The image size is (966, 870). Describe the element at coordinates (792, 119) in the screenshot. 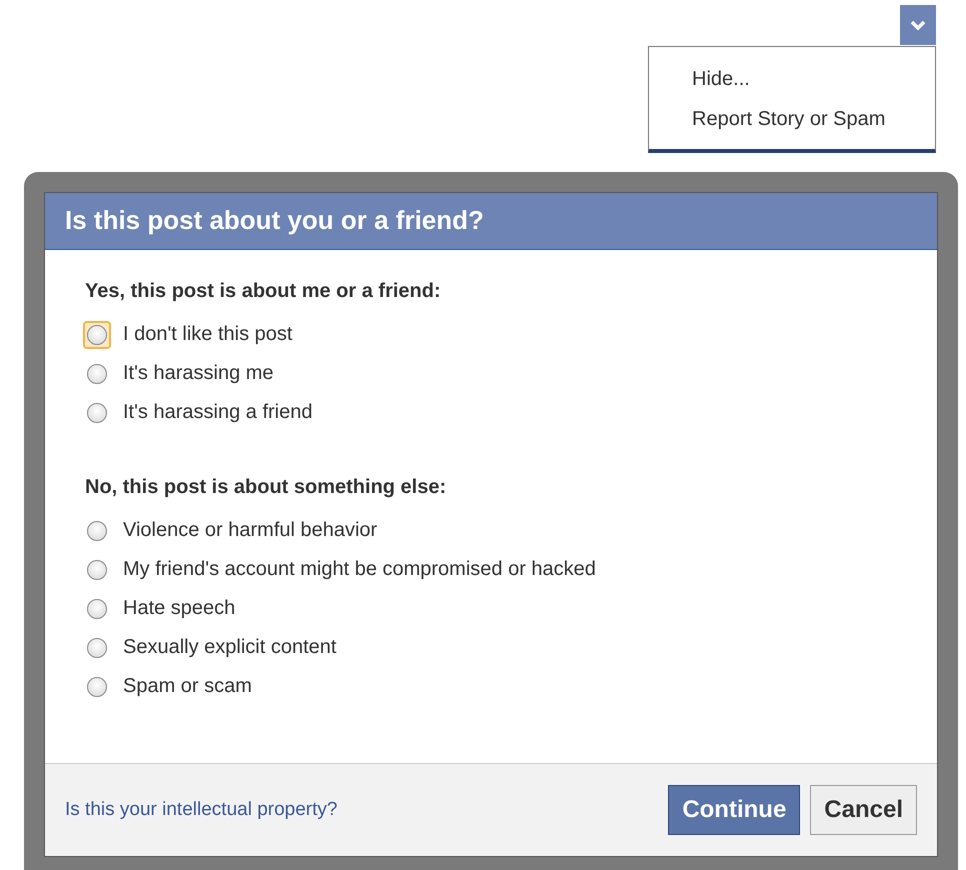

I see `menu-item: Report Story or Spam` at that location.